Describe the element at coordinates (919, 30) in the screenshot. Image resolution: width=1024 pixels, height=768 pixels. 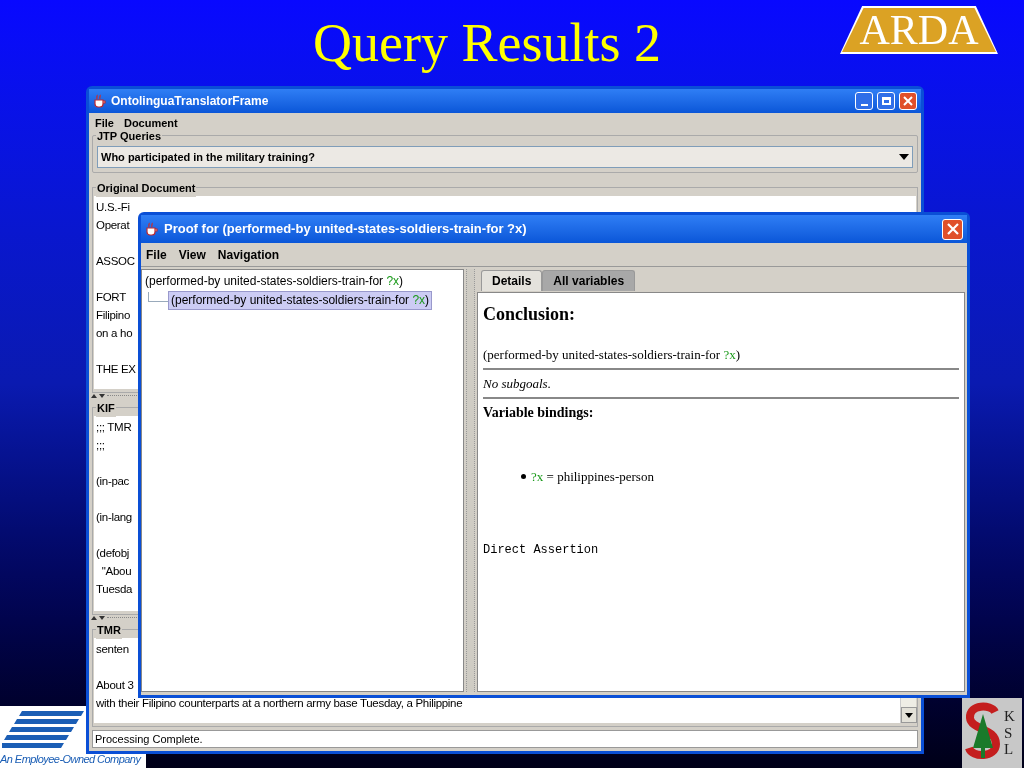
I see `logo-wordmark: ARDA` at that location.